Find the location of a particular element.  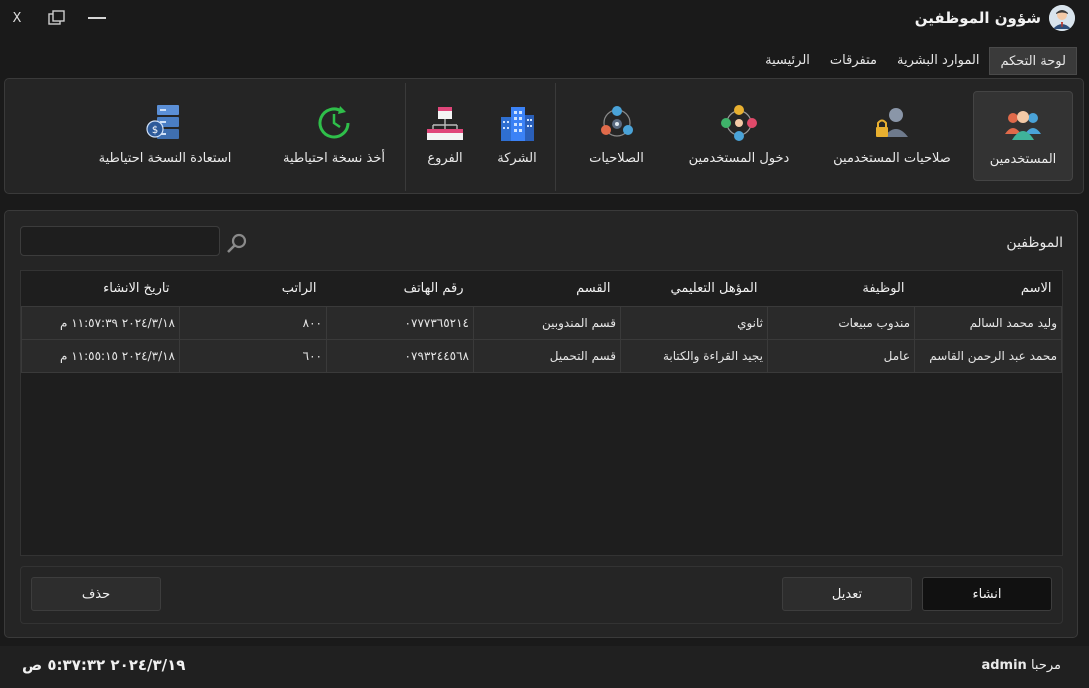

user-permissions-button: صلاحيات المستخدمين is located at coordinates (892, 136).